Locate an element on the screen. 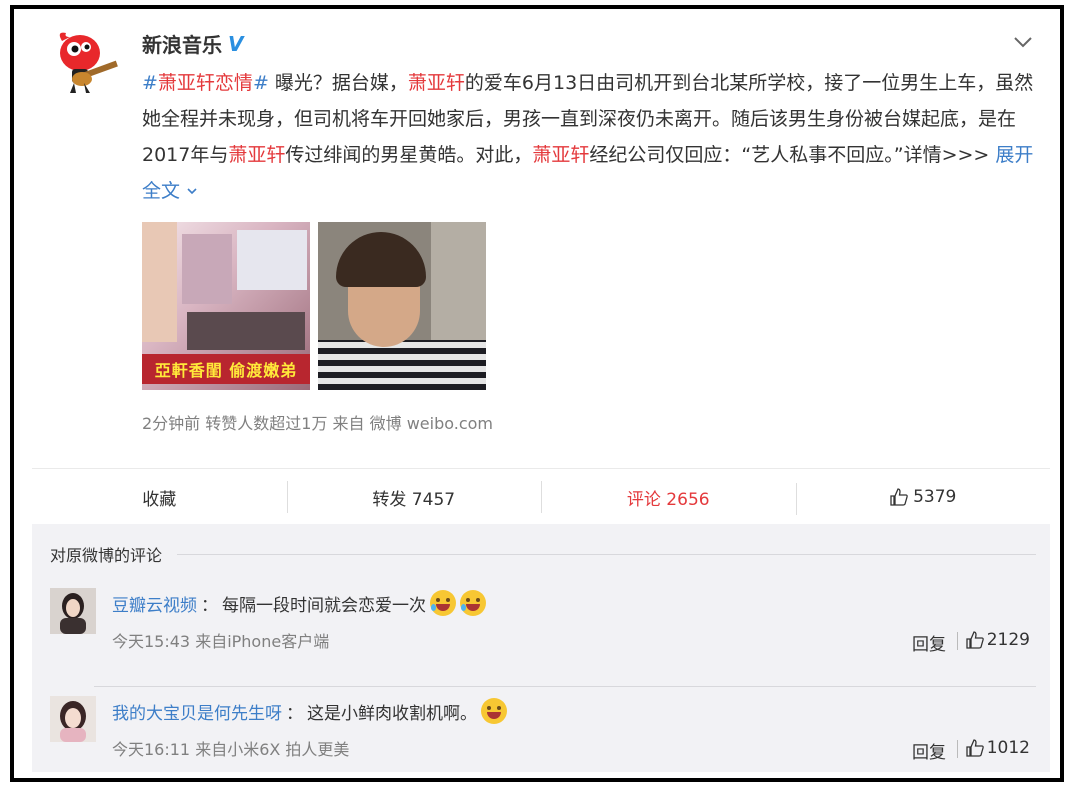  text-part-4: 经纪公司仅回应：“艺人私事不回应。”详情>>> is located at coordinates (792, 155).